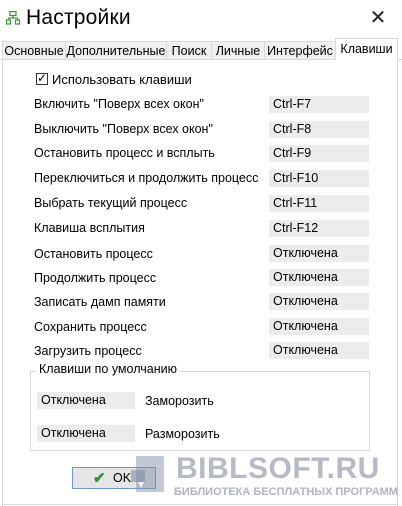  I want to click on hotkey-label-continue-process: Продолжить процесс, so click(95, 278).